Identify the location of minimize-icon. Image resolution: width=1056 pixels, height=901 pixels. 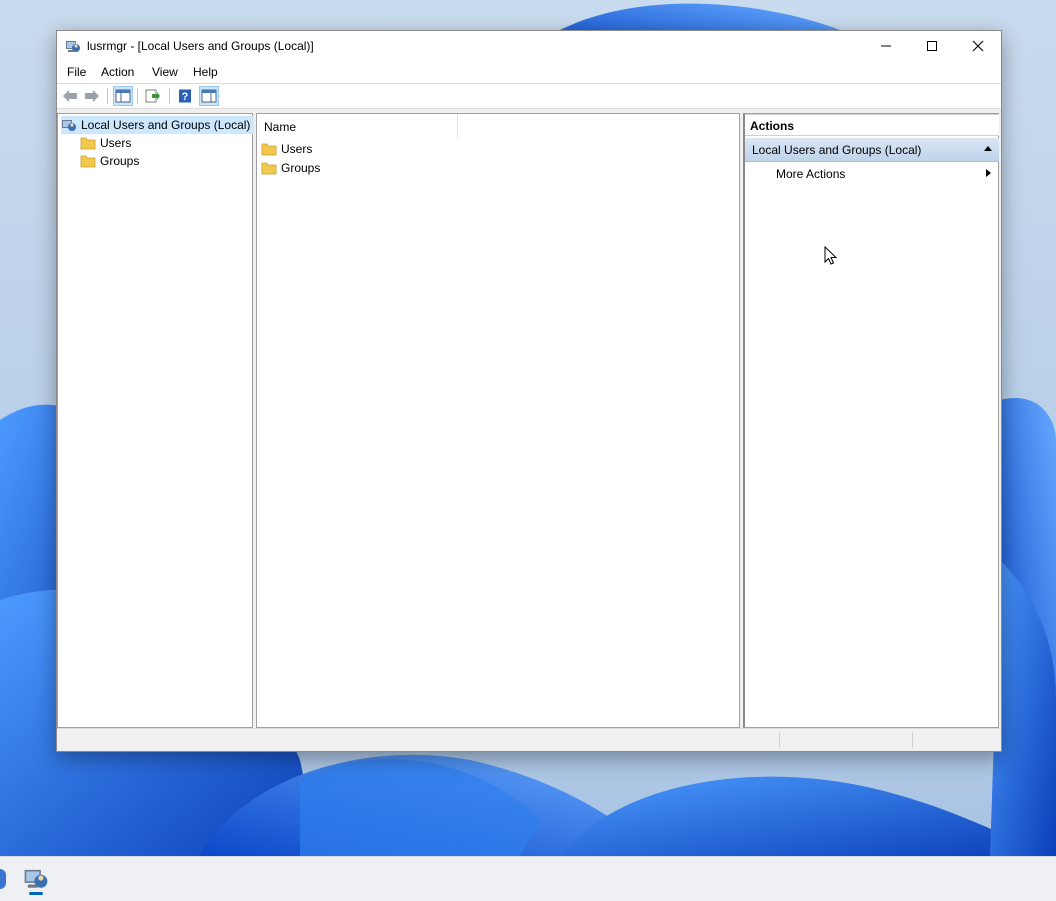
(886, 46).